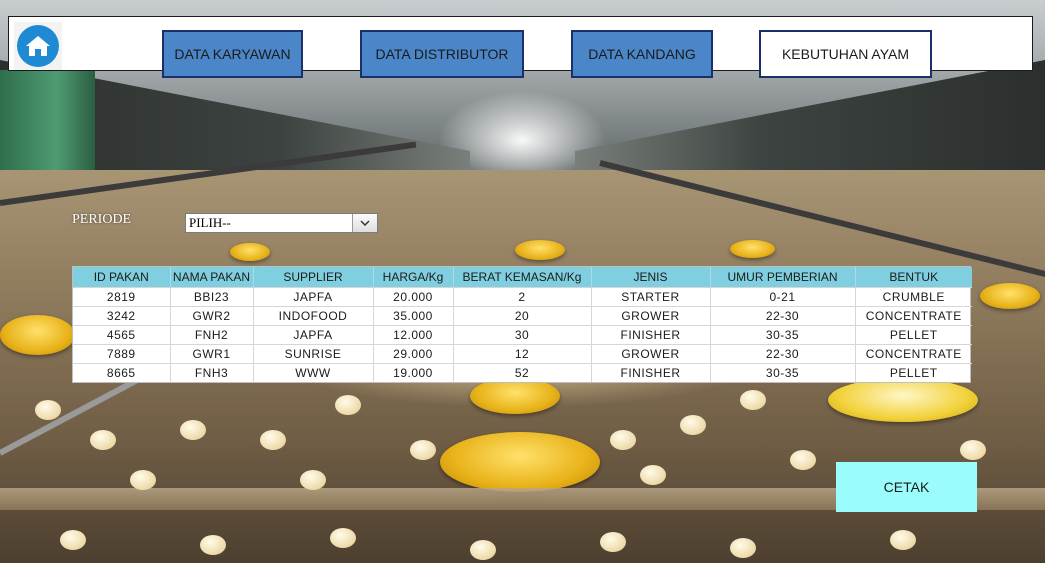 This screenshot has width=1045, height=563. I want to click on cell-harga: 19.000, so click(413, 372).